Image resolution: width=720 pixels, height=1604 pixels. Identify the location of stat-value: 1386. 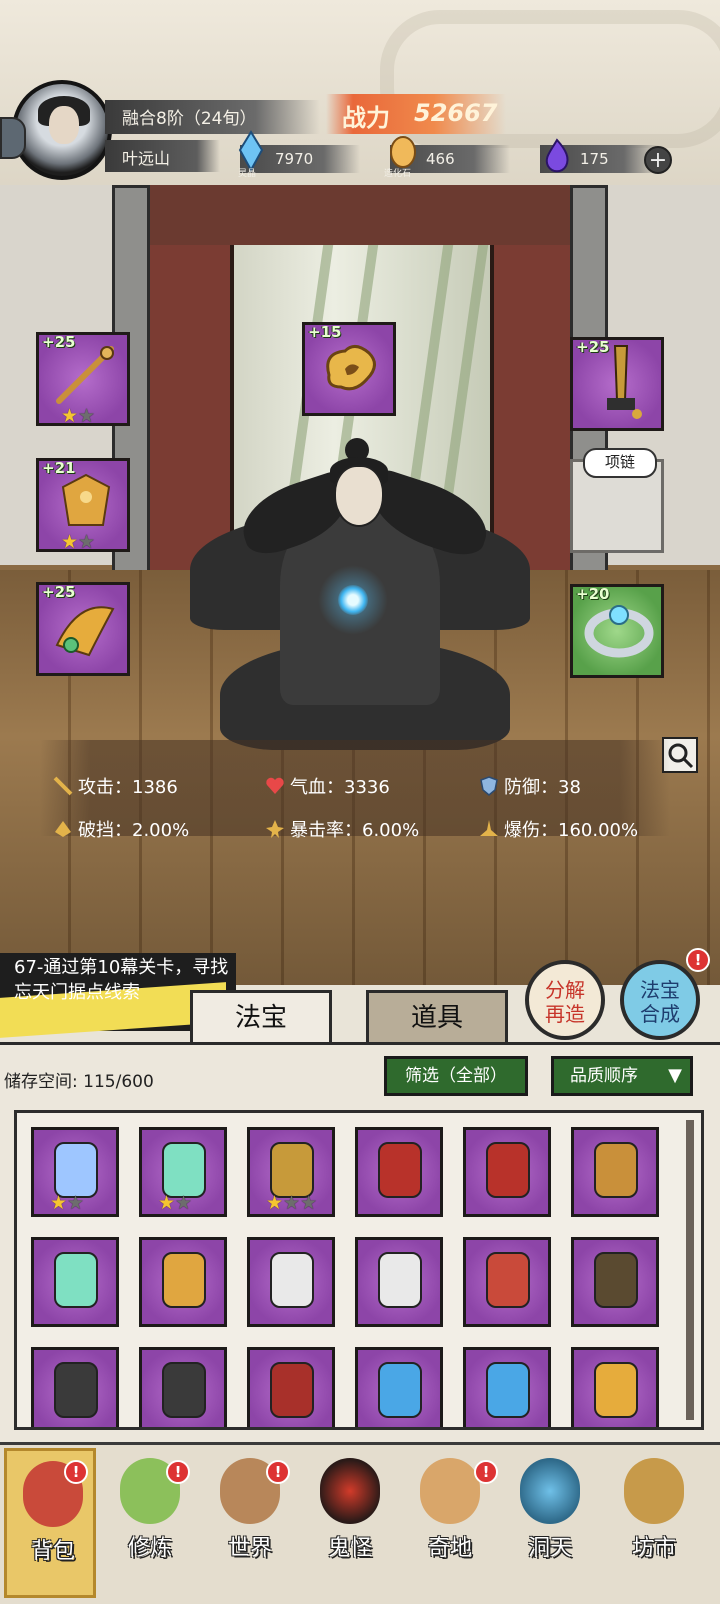
(155, 787).